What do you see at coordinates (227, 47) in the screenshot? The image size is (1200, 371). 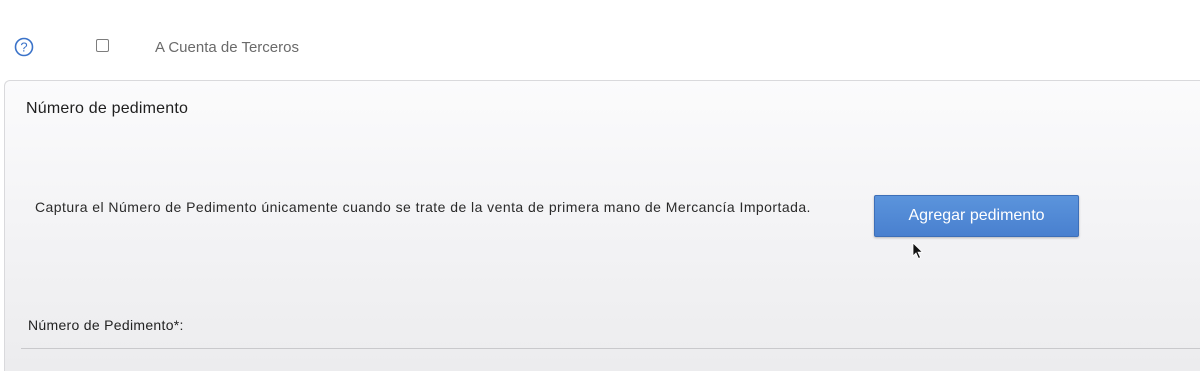 I see `terceros-checkbox-label: A Cuenta de Terceros` at bounding box center [227, 47].